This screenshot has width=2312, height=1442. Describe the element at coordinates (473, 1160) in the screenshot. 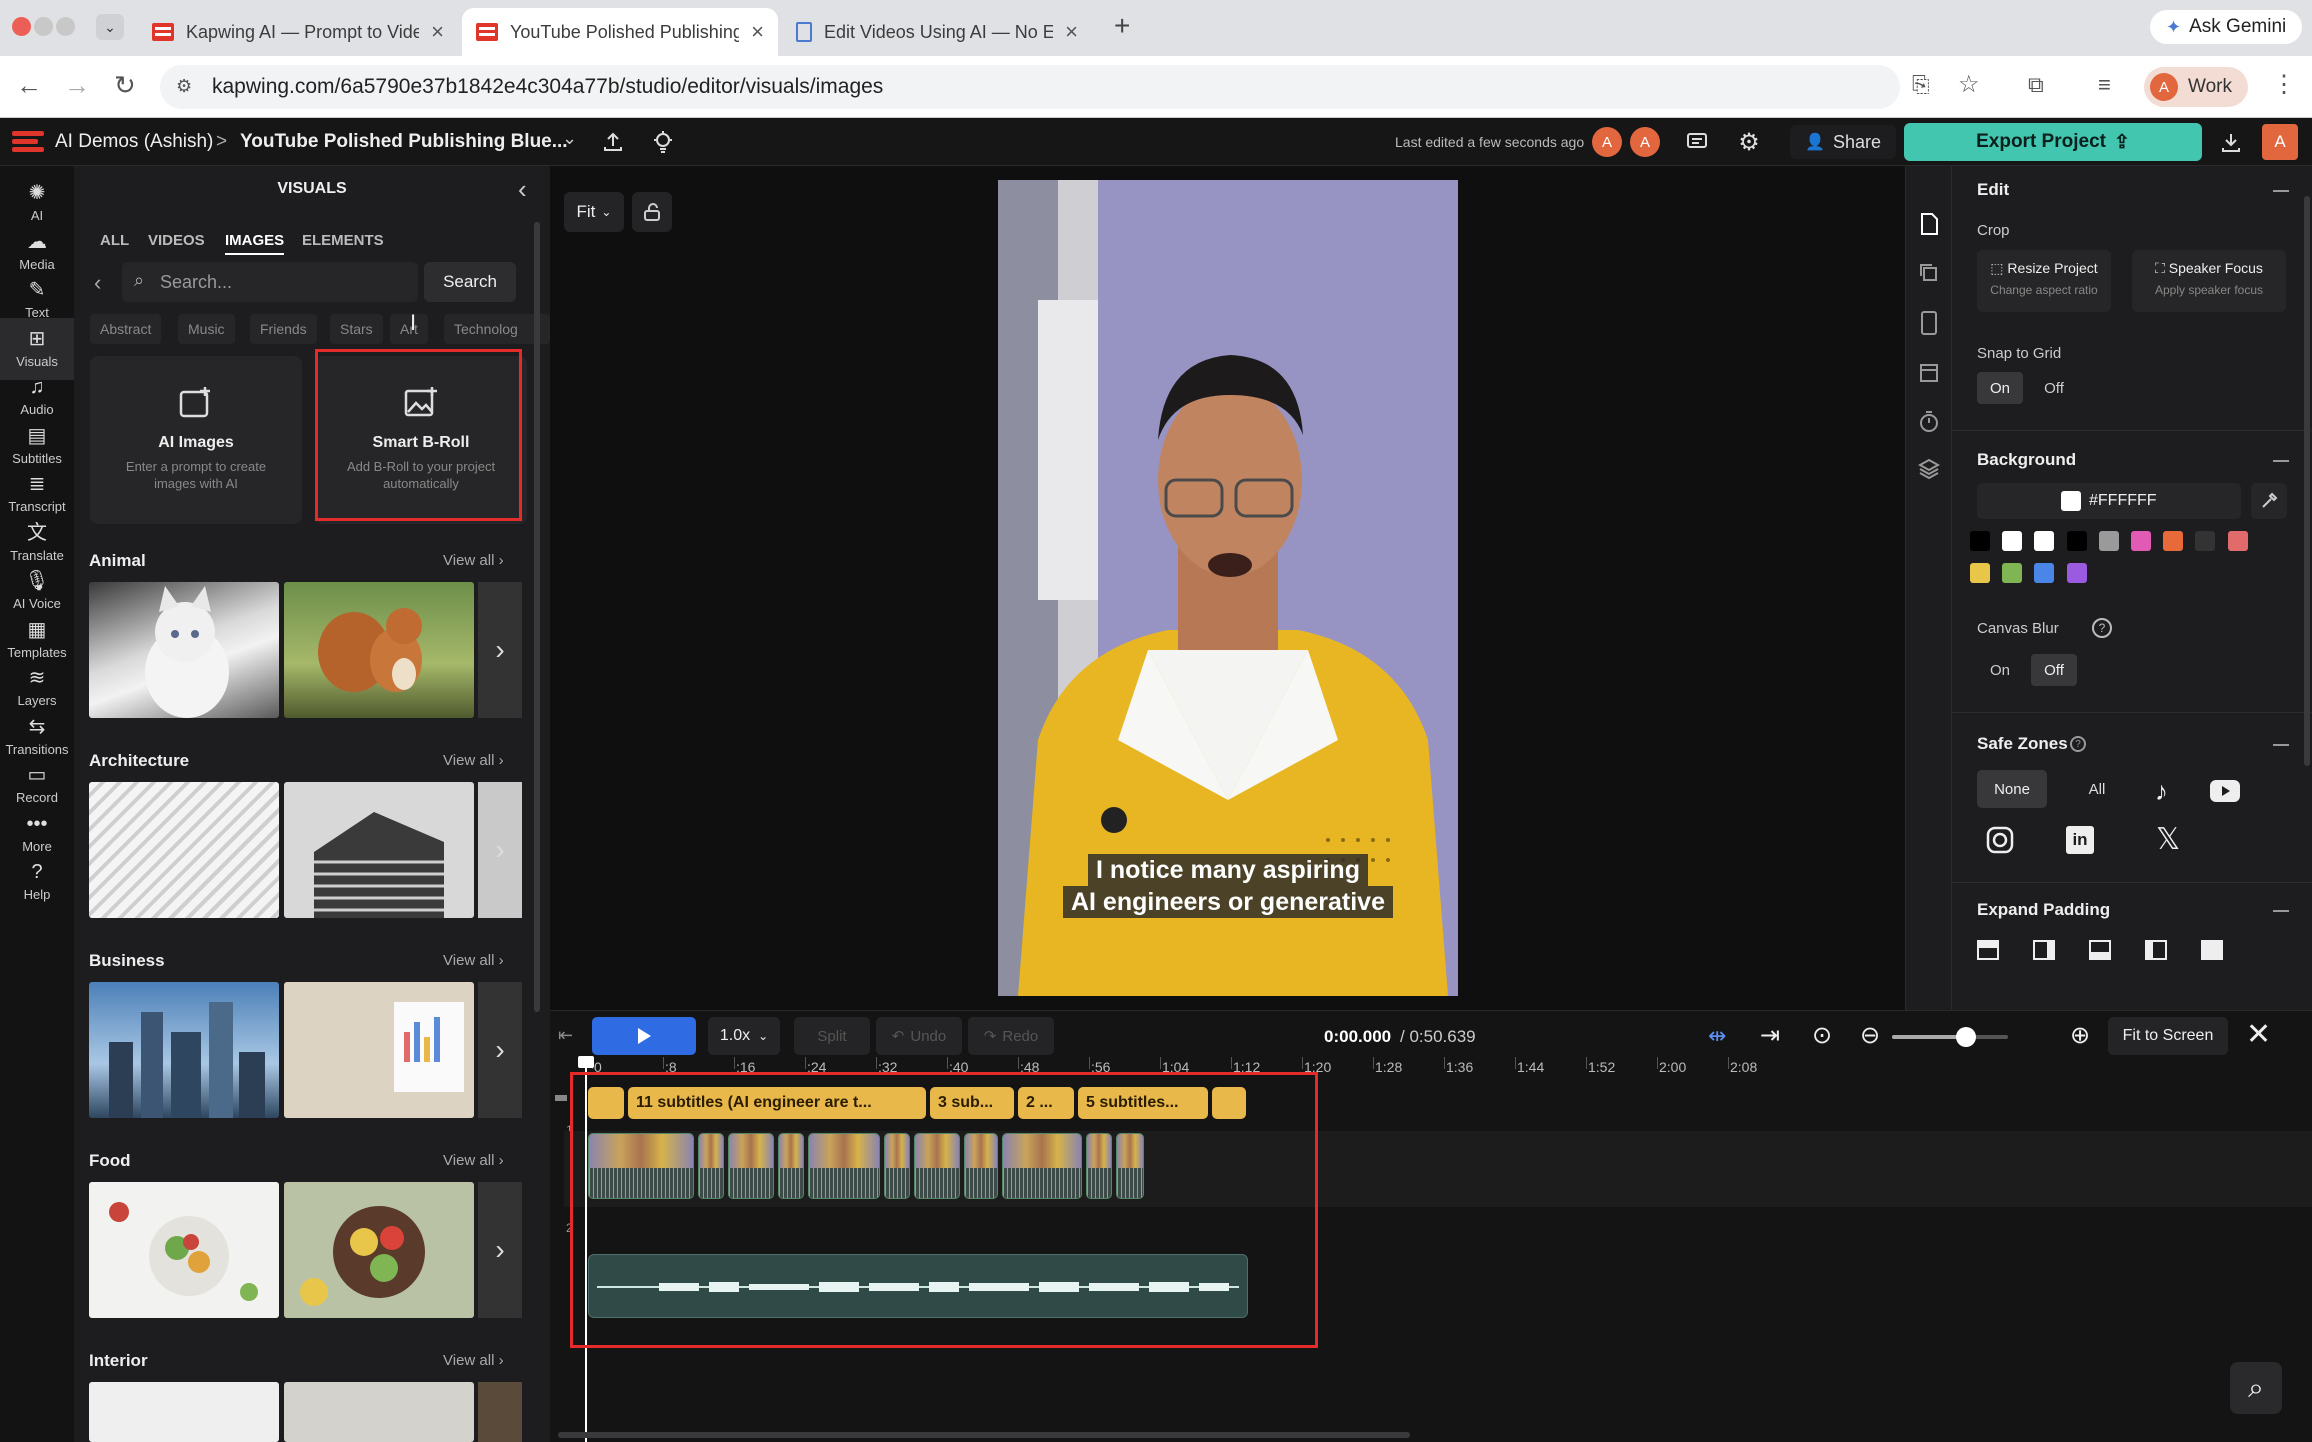

I see `view-all-food-link: View all ›` at that location.